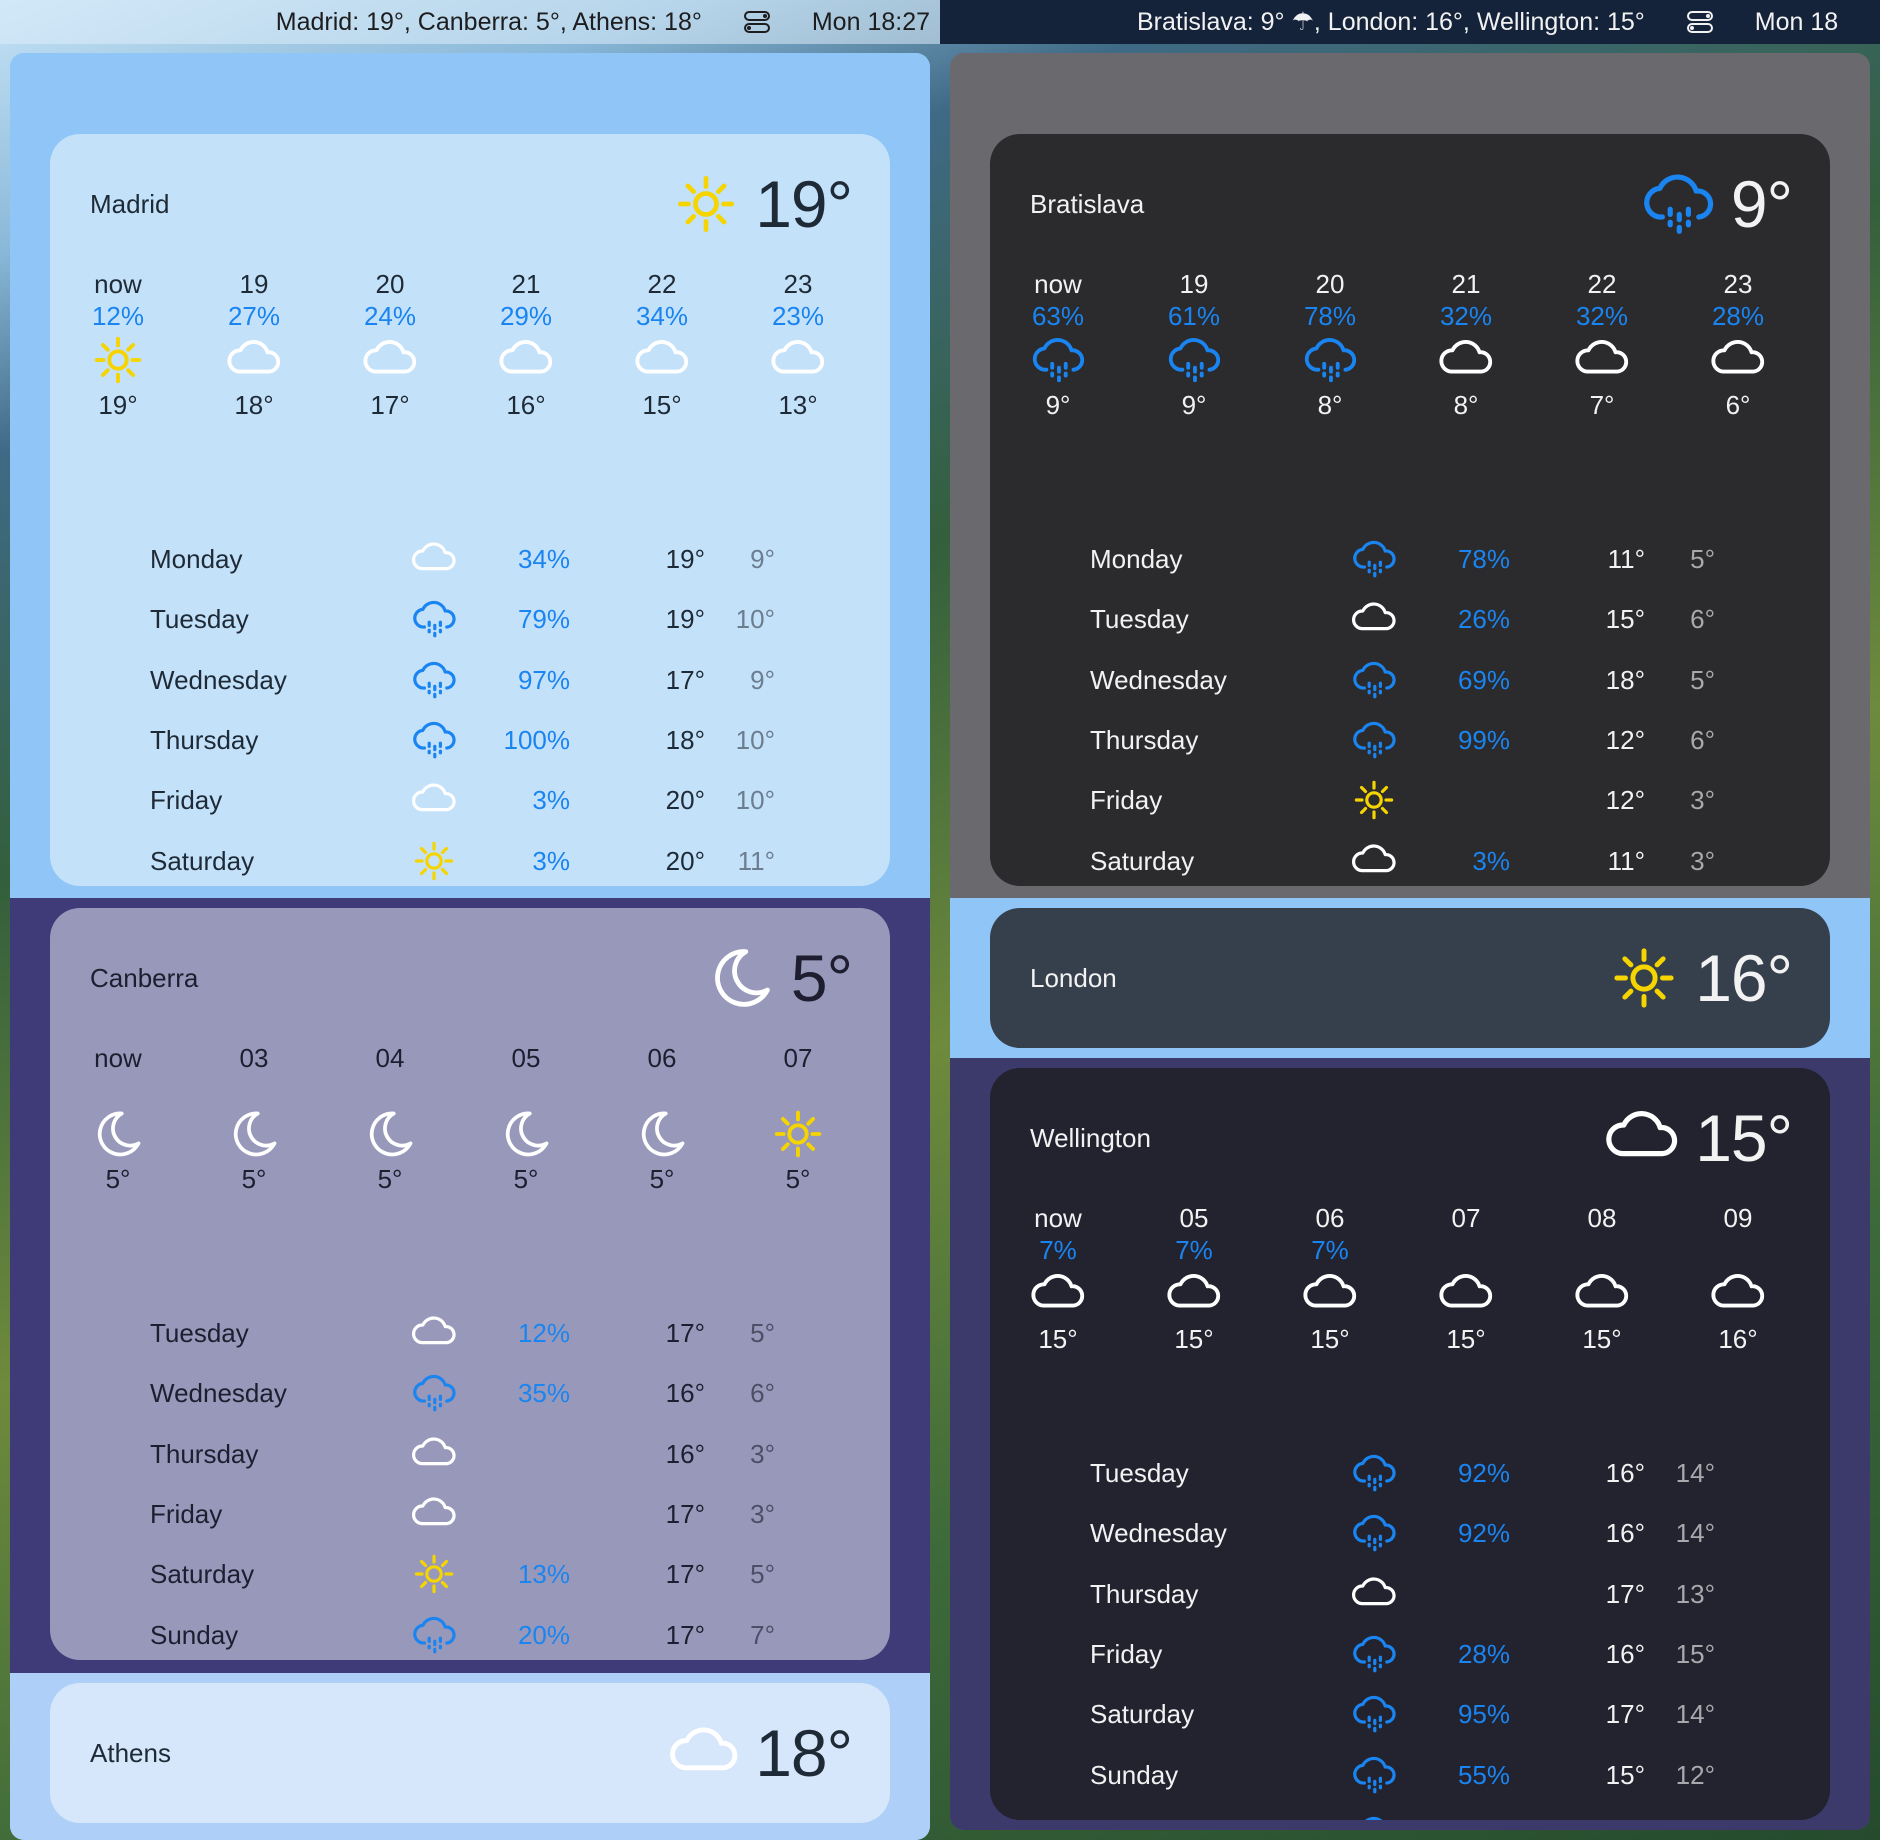 The image size is (1880, 1840). I want to click on daily-row: Tuesday 92% 16° 14°, so click(1410, 1473).